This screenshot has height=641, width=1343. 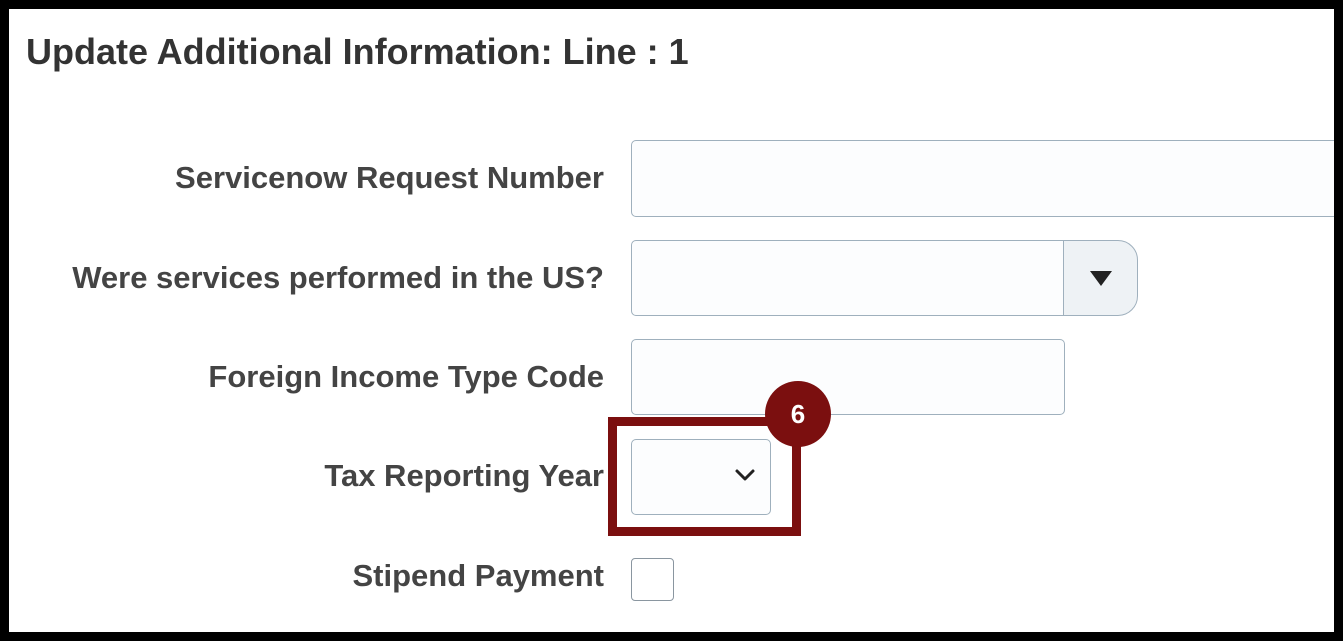 What do you see at coordinates (464, 475) in the screenshot?
I see `tax-reporting-year-label: Tax Reporting Year` at bounding box center [464, 475].